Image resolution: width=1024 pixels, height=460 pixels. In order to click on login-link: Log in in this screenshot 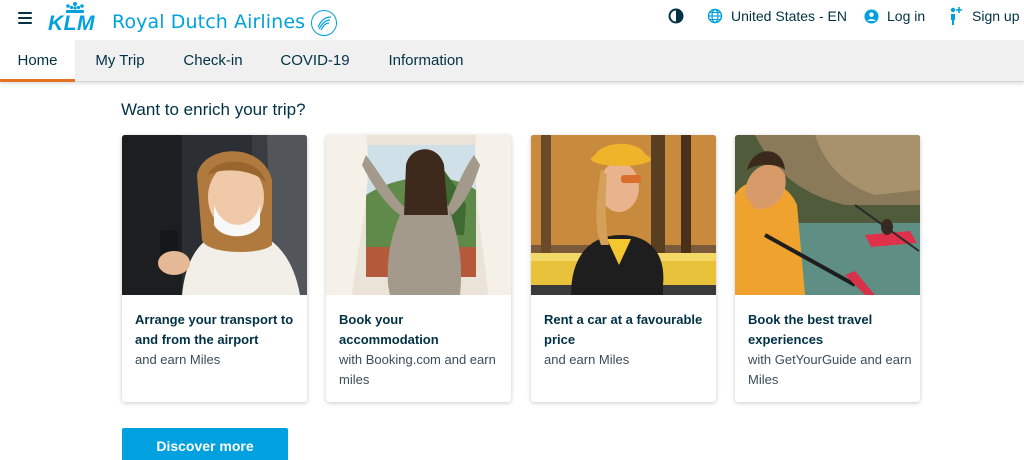, I will do `click(894, 16)`.